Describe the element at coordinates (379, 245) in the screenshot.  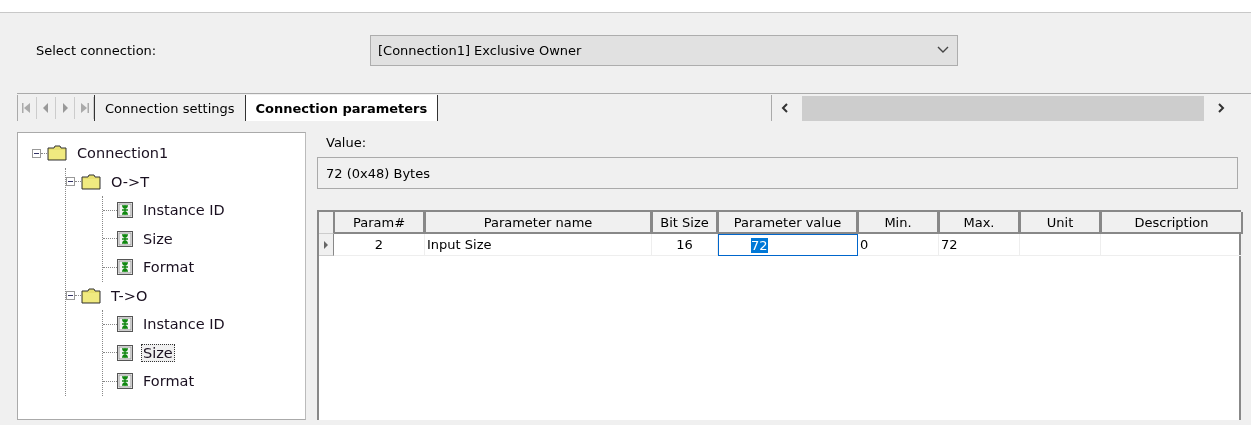
I see `table-cell: 2` at that location.